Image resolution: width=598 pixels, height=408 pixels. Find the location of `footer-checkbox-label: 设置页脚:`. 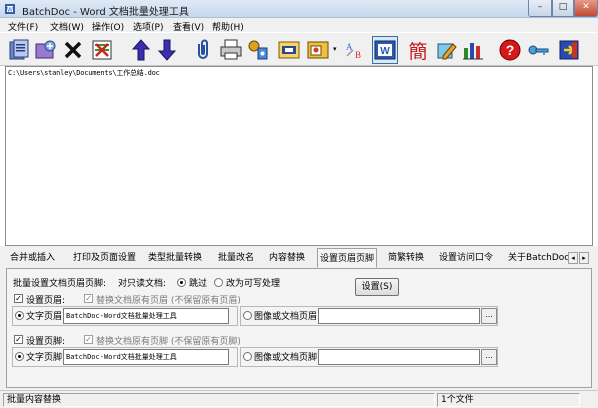

footer-checkbox-label: 设置页脚: is located at coordinates (46, 342).